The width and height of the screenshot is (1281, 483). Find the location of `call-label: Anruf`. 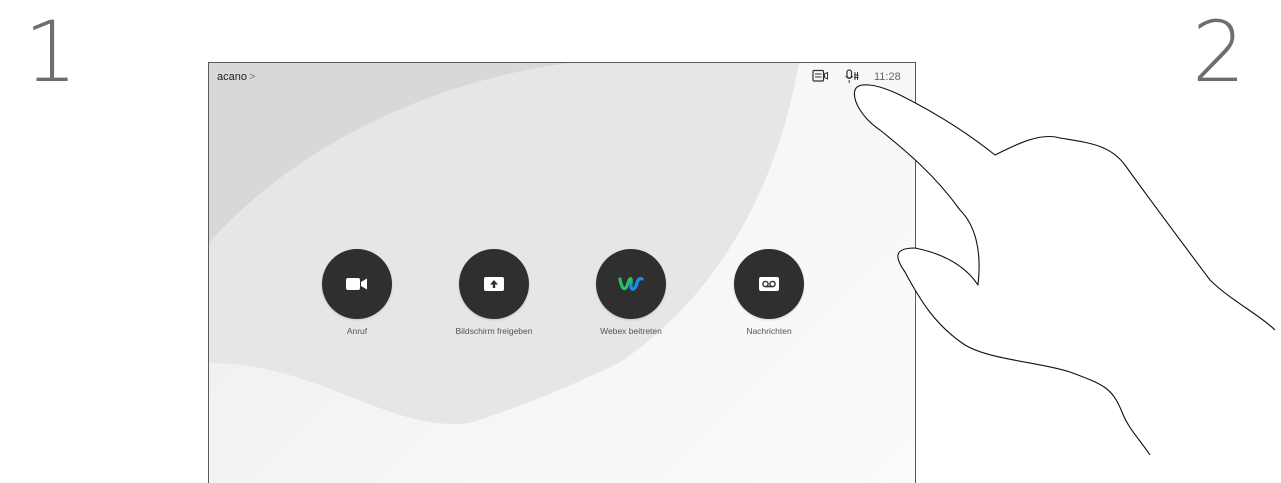

call-label: Anruf is located at coordinates (357, 331).